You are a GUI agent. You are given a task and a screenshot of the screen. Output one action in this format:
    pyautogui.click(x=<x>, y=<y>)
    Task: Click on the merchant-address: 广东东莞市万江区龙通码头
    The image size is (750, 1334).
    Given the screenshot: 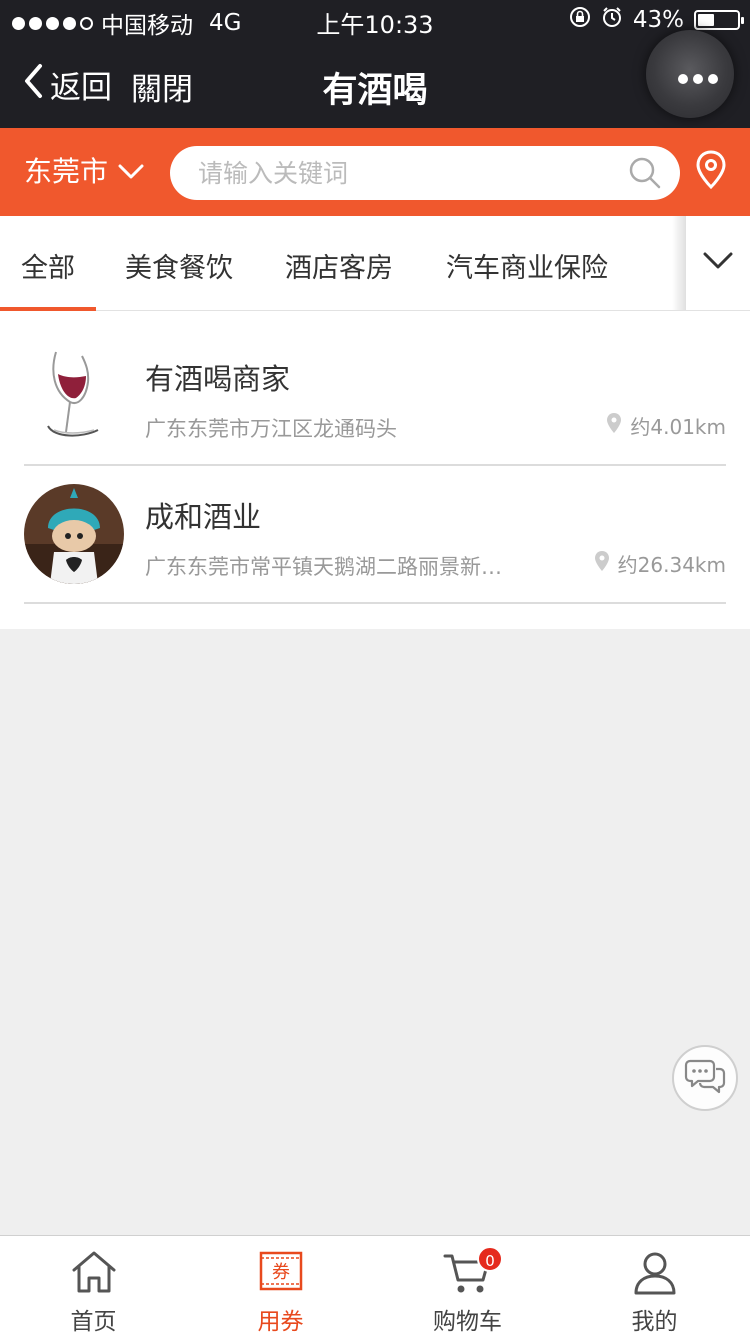 What is the action you would take?
    pyautogui.click(x=271, y=429)
    